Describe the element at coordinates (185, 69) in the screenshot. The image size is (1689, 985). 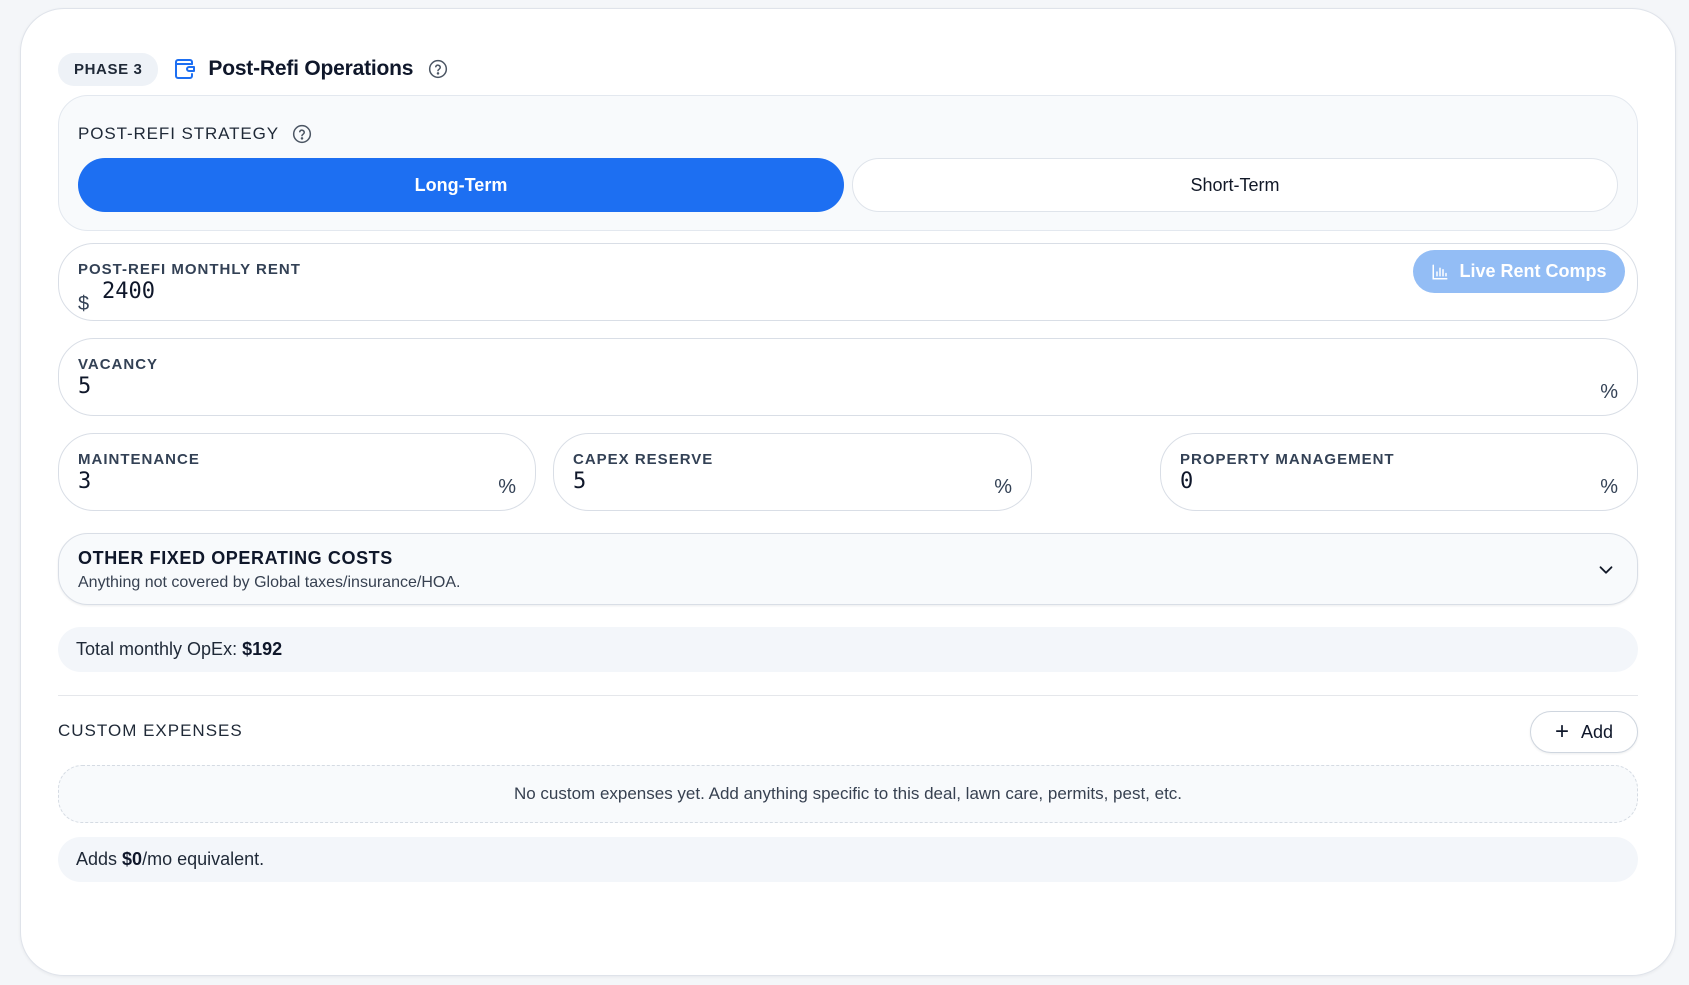
I see `wallet-icon` at that location.